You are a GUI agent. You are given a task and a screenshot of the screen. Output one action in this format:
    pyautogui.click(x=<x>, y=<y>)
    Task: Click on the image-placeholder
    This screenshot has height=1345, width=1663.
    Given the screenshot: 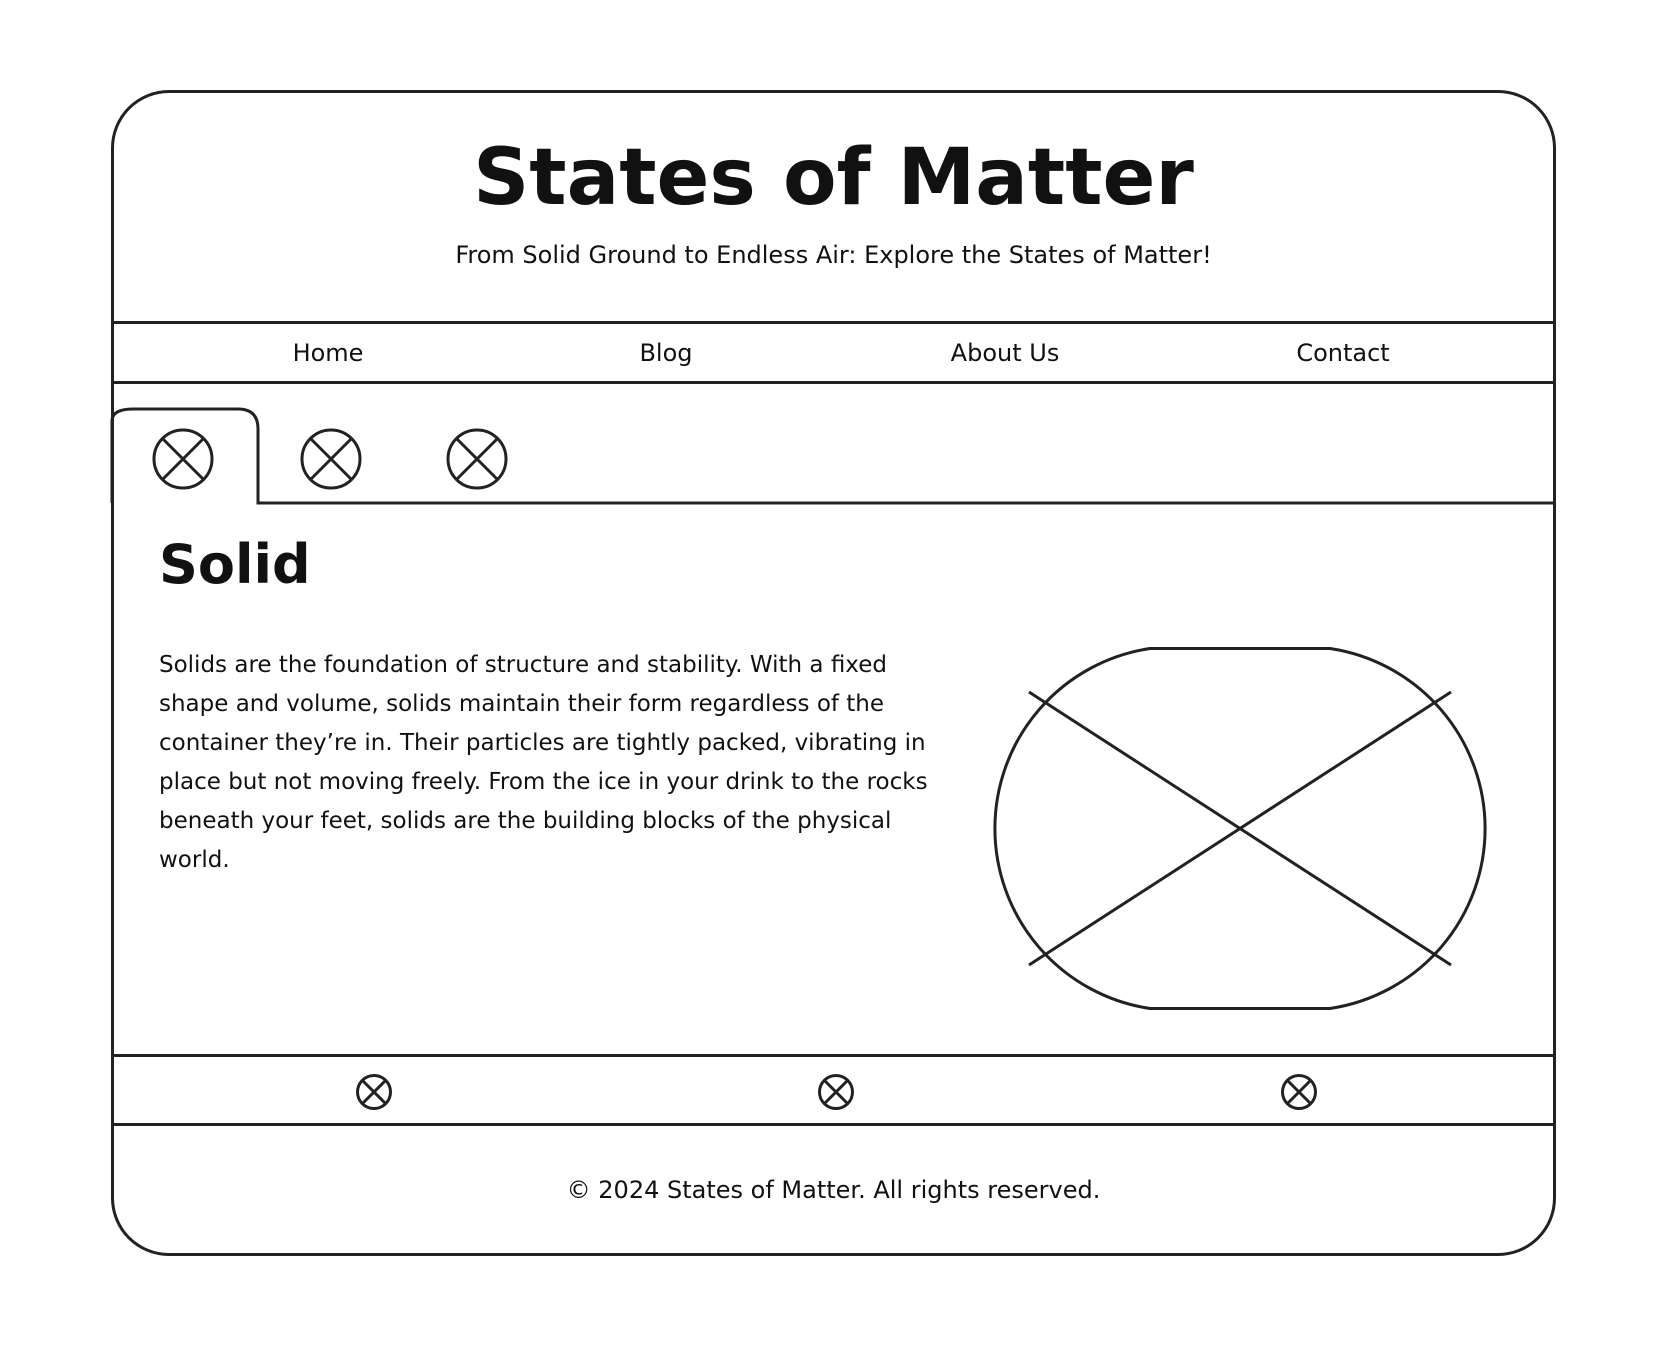 What is the action you would take?
    pyautogui.click(x=1241, y=832)
    